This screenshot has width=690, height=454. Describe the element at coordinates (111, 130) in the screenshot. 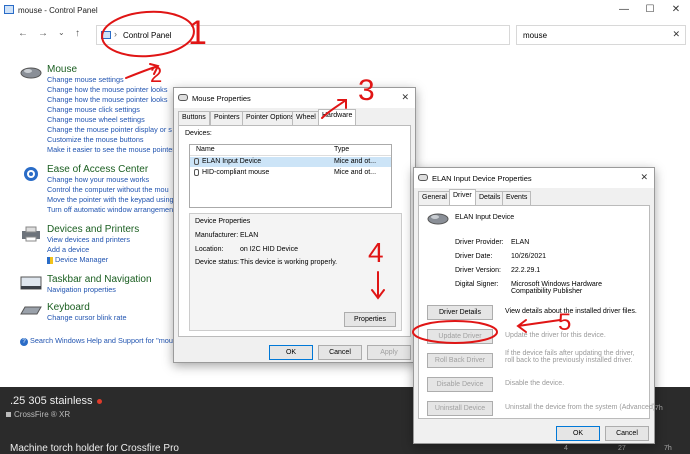

I see `link-pointer-display: Change the mouse pointer display or s` at that location.